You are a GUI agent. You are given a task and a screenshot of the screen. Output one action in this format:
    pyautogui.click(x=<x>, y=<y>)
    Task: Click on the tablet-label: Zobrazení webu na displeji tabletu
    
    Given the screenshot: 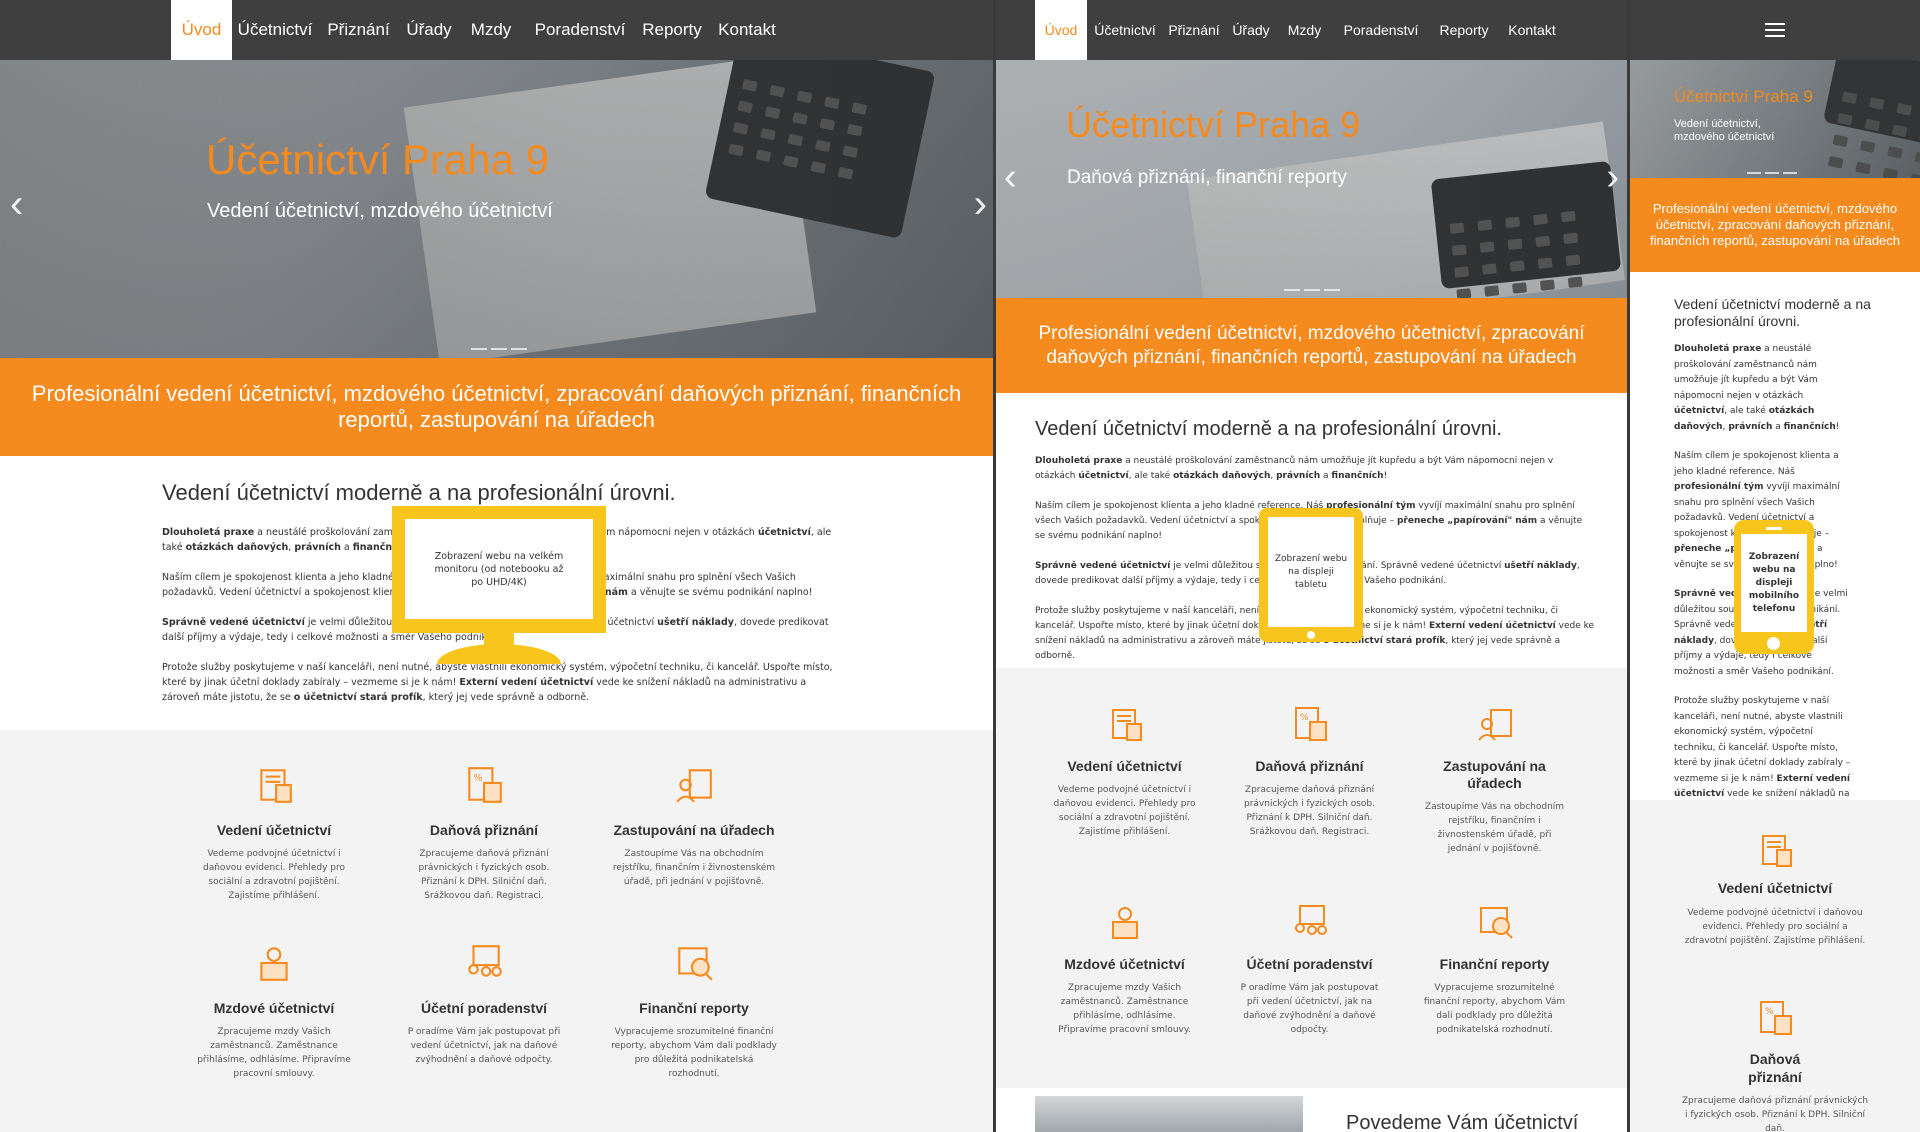 What is the action you would take?
    pyautogui.click(x=1311, y=572)
    